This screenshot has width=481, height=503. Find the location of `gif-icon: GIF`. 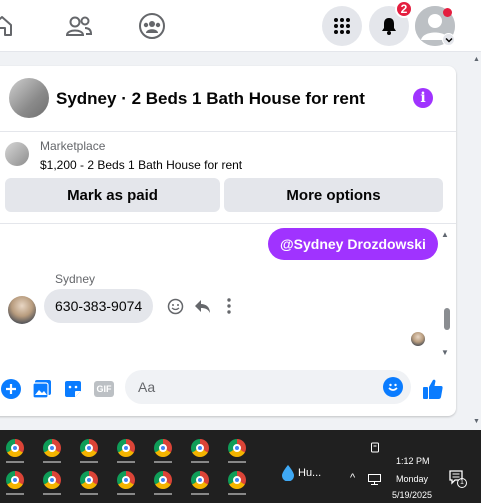

gif-icon: GIF is located at coordinates (104, 389).